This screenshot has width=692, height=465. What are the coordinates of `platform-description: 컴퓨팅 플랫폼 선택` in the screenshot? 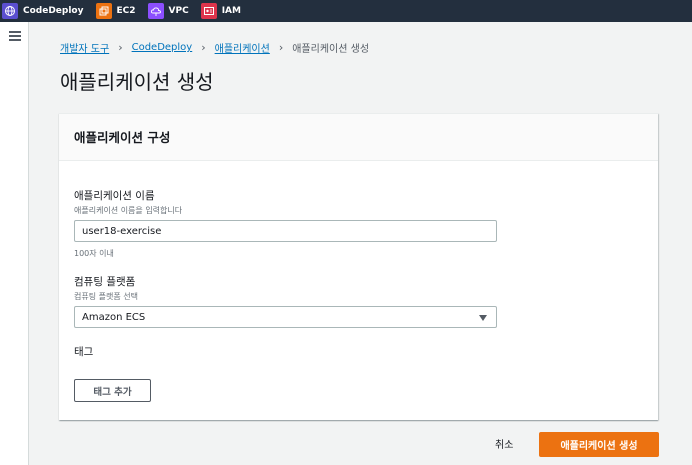 It's located at (106, 296).